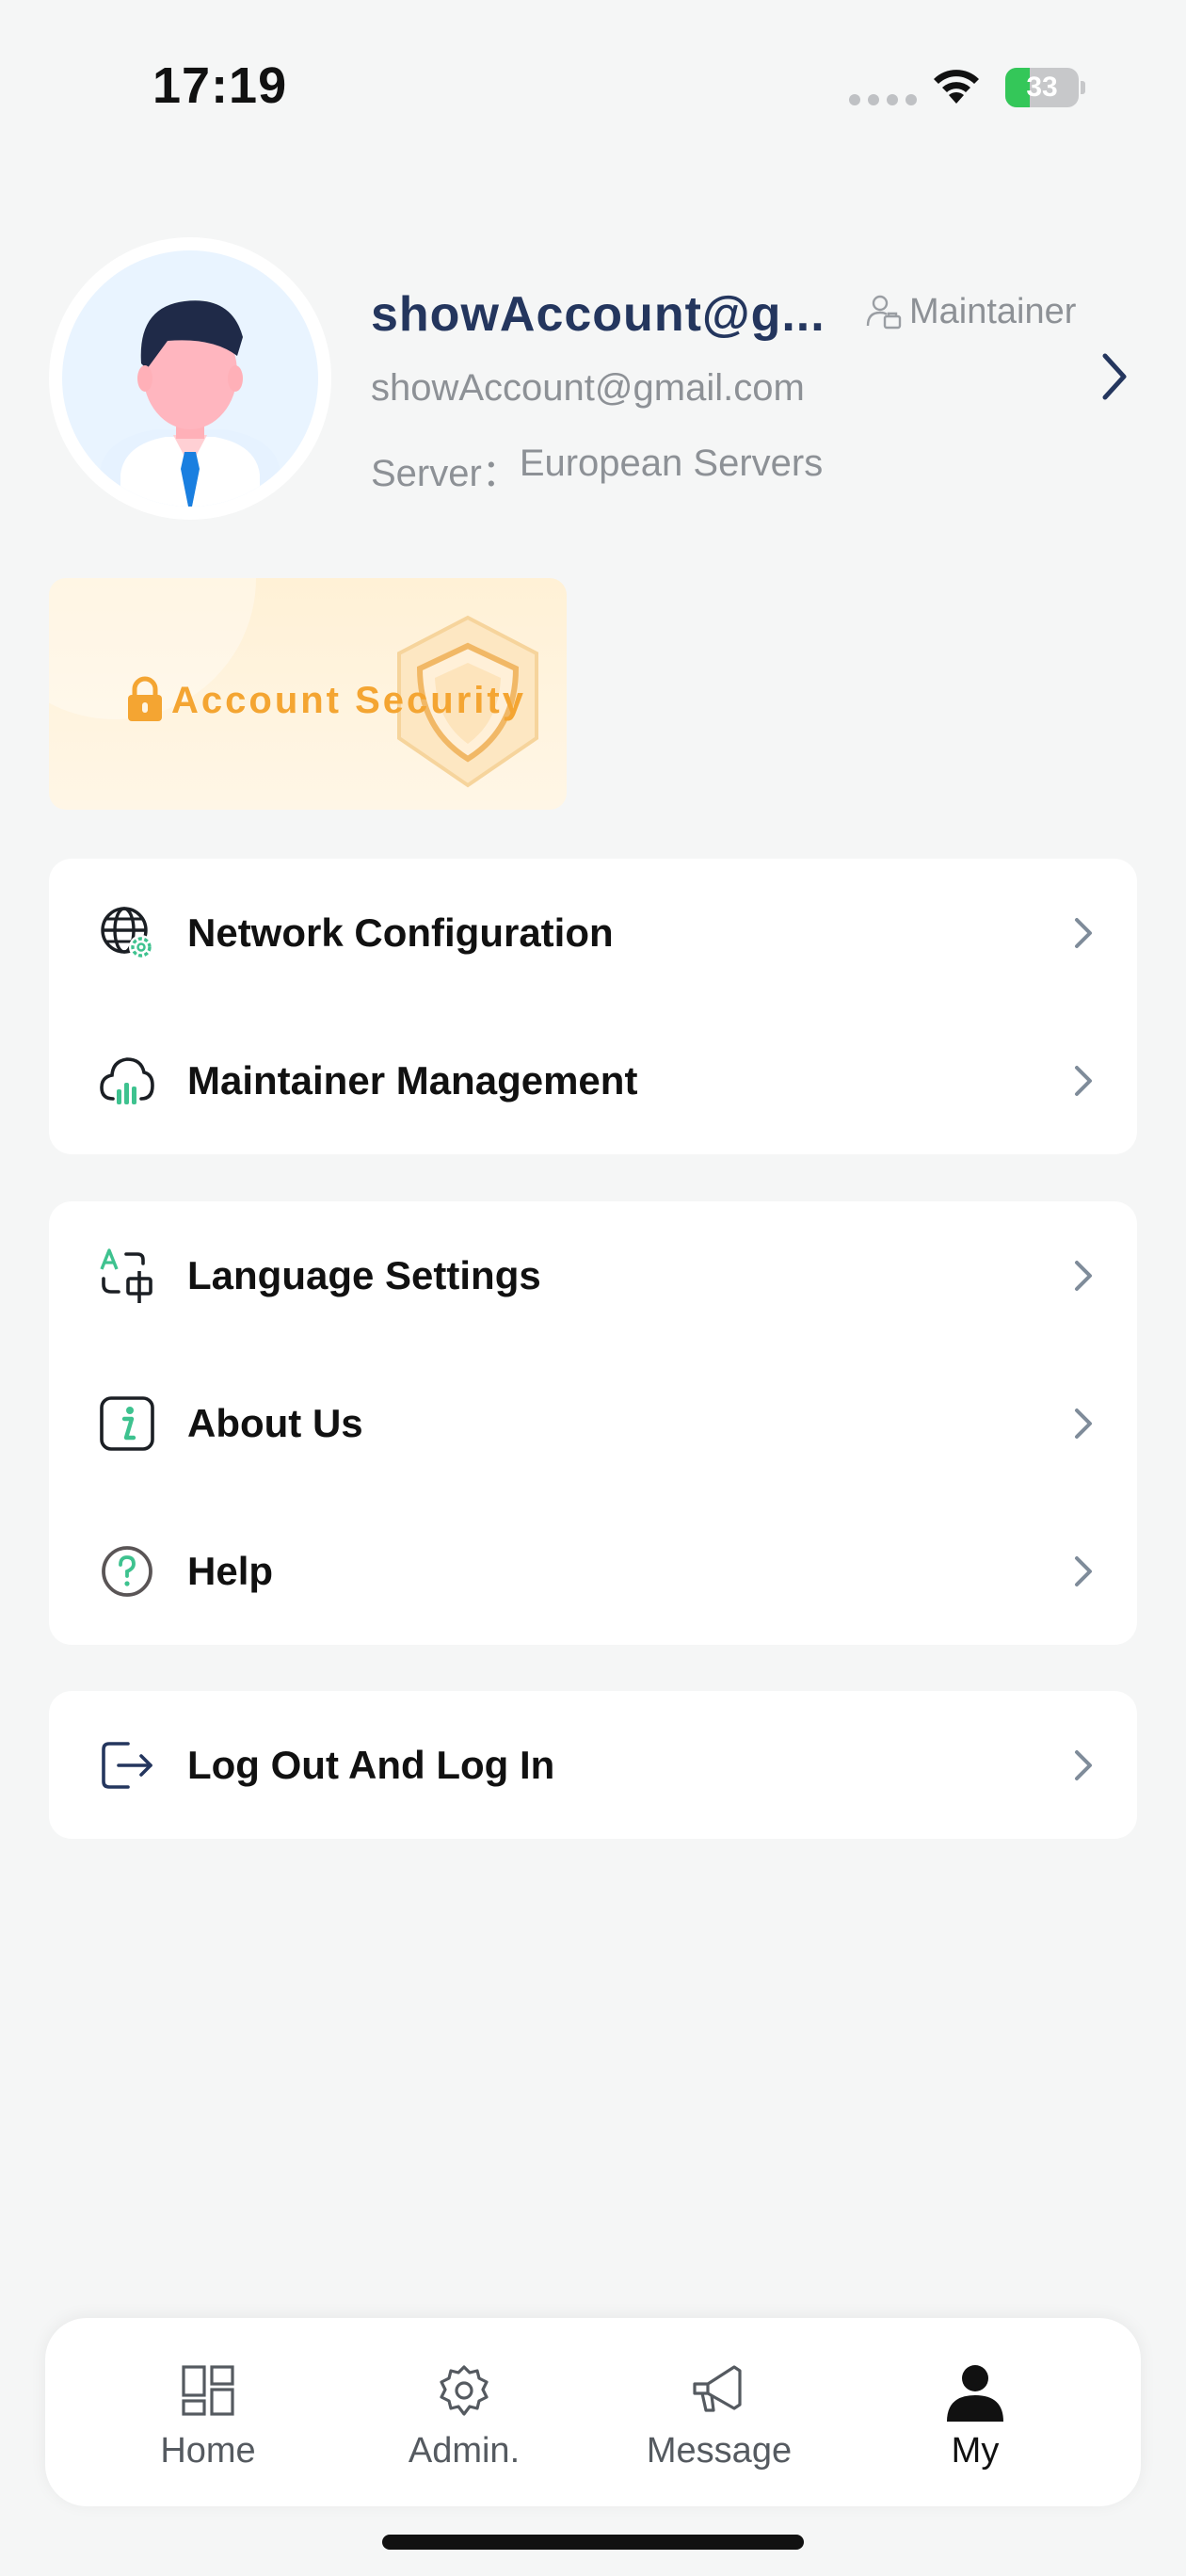 This screenshot has height=2576, width=1186. What do you see at coordinates (975, 2393) in the screenshot?
I see `person-icon` at bounding box center [975, 2393].